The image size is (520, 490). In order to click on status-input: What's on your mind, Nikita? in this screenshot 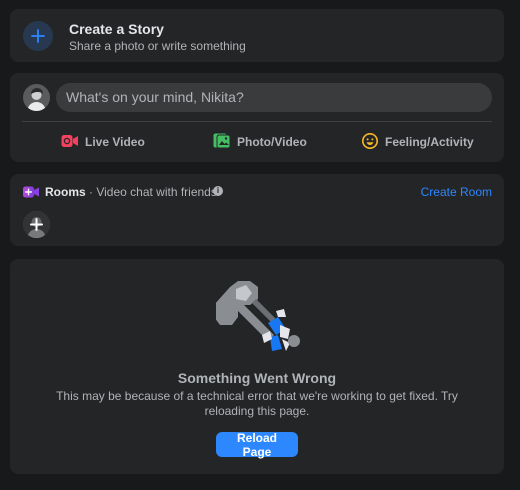, I will do `click(274, 97)`.